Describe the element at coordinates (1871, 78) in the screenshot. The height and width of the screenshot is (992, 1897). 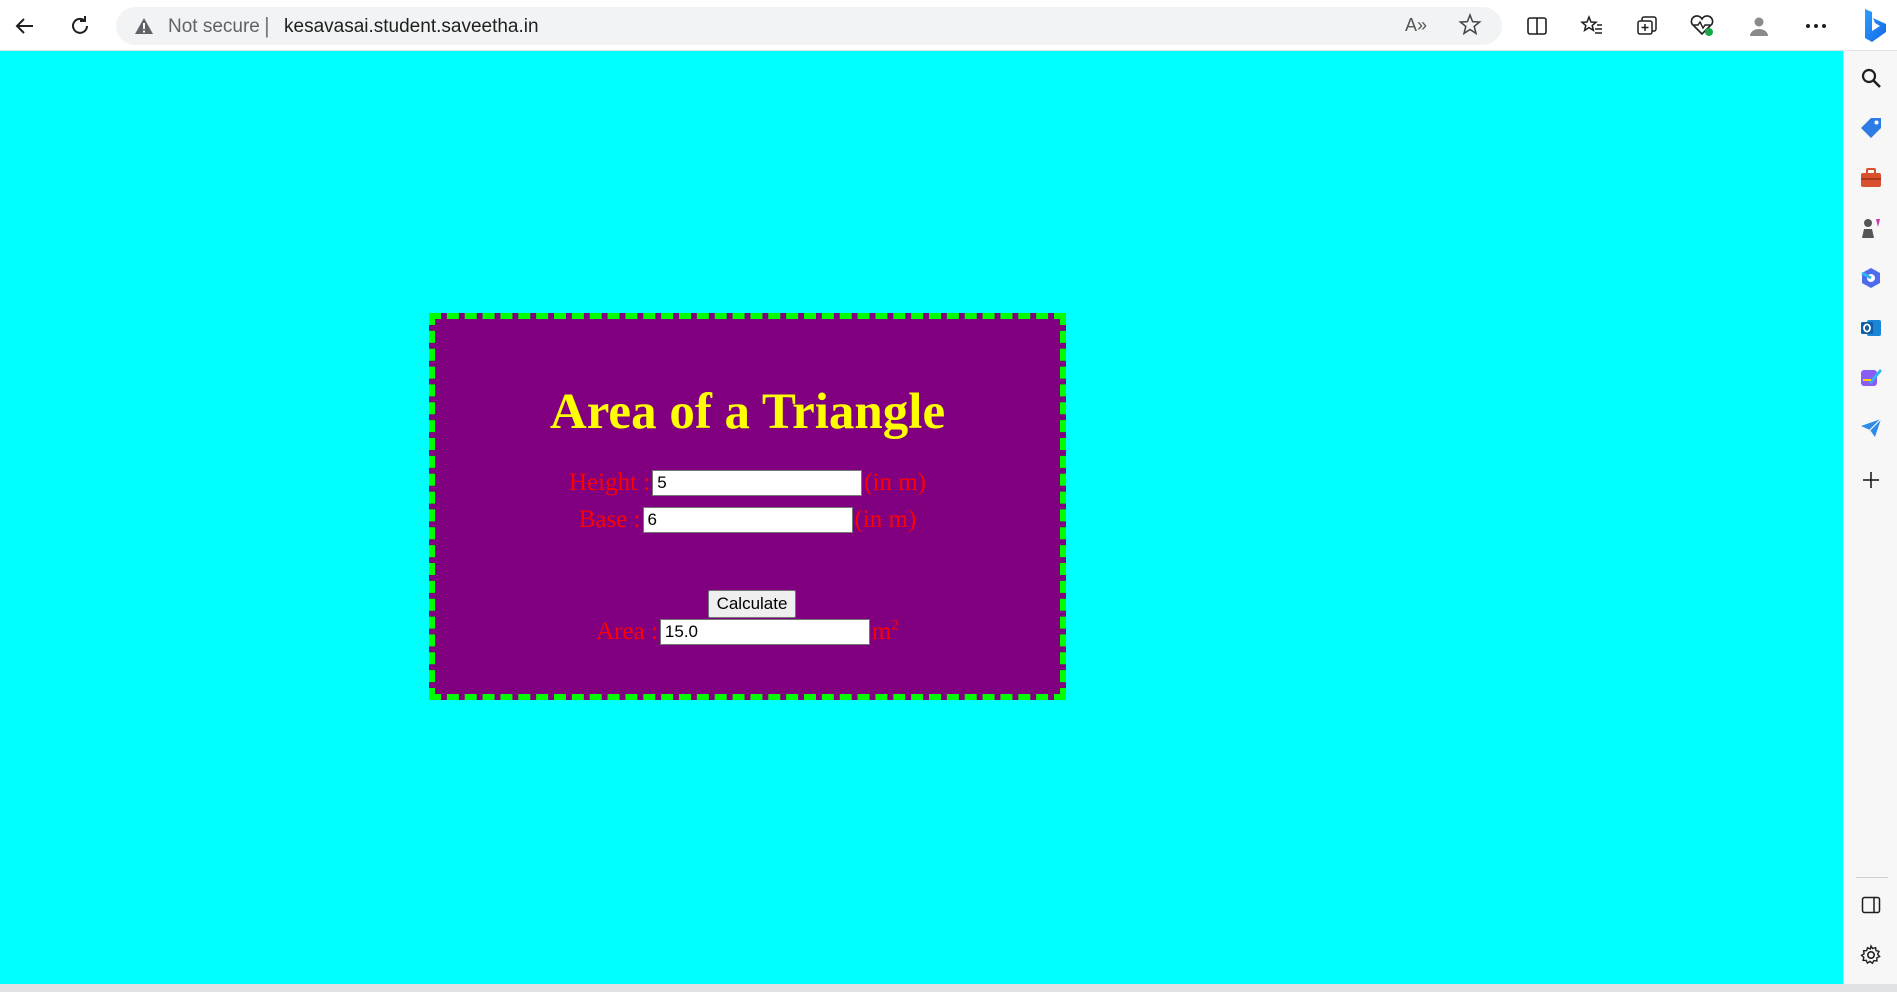
I see `search-icon` at that location.